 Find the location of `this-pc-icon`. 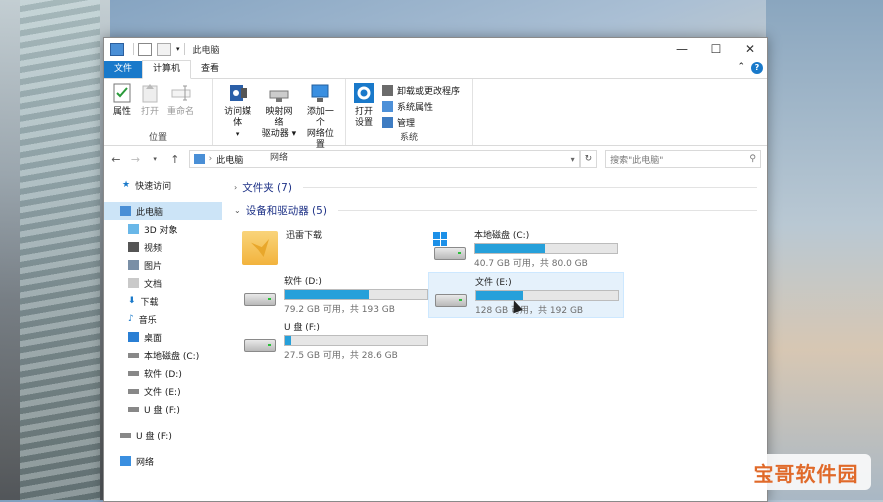

this-pc-icon is located at coordinates (199, 159).